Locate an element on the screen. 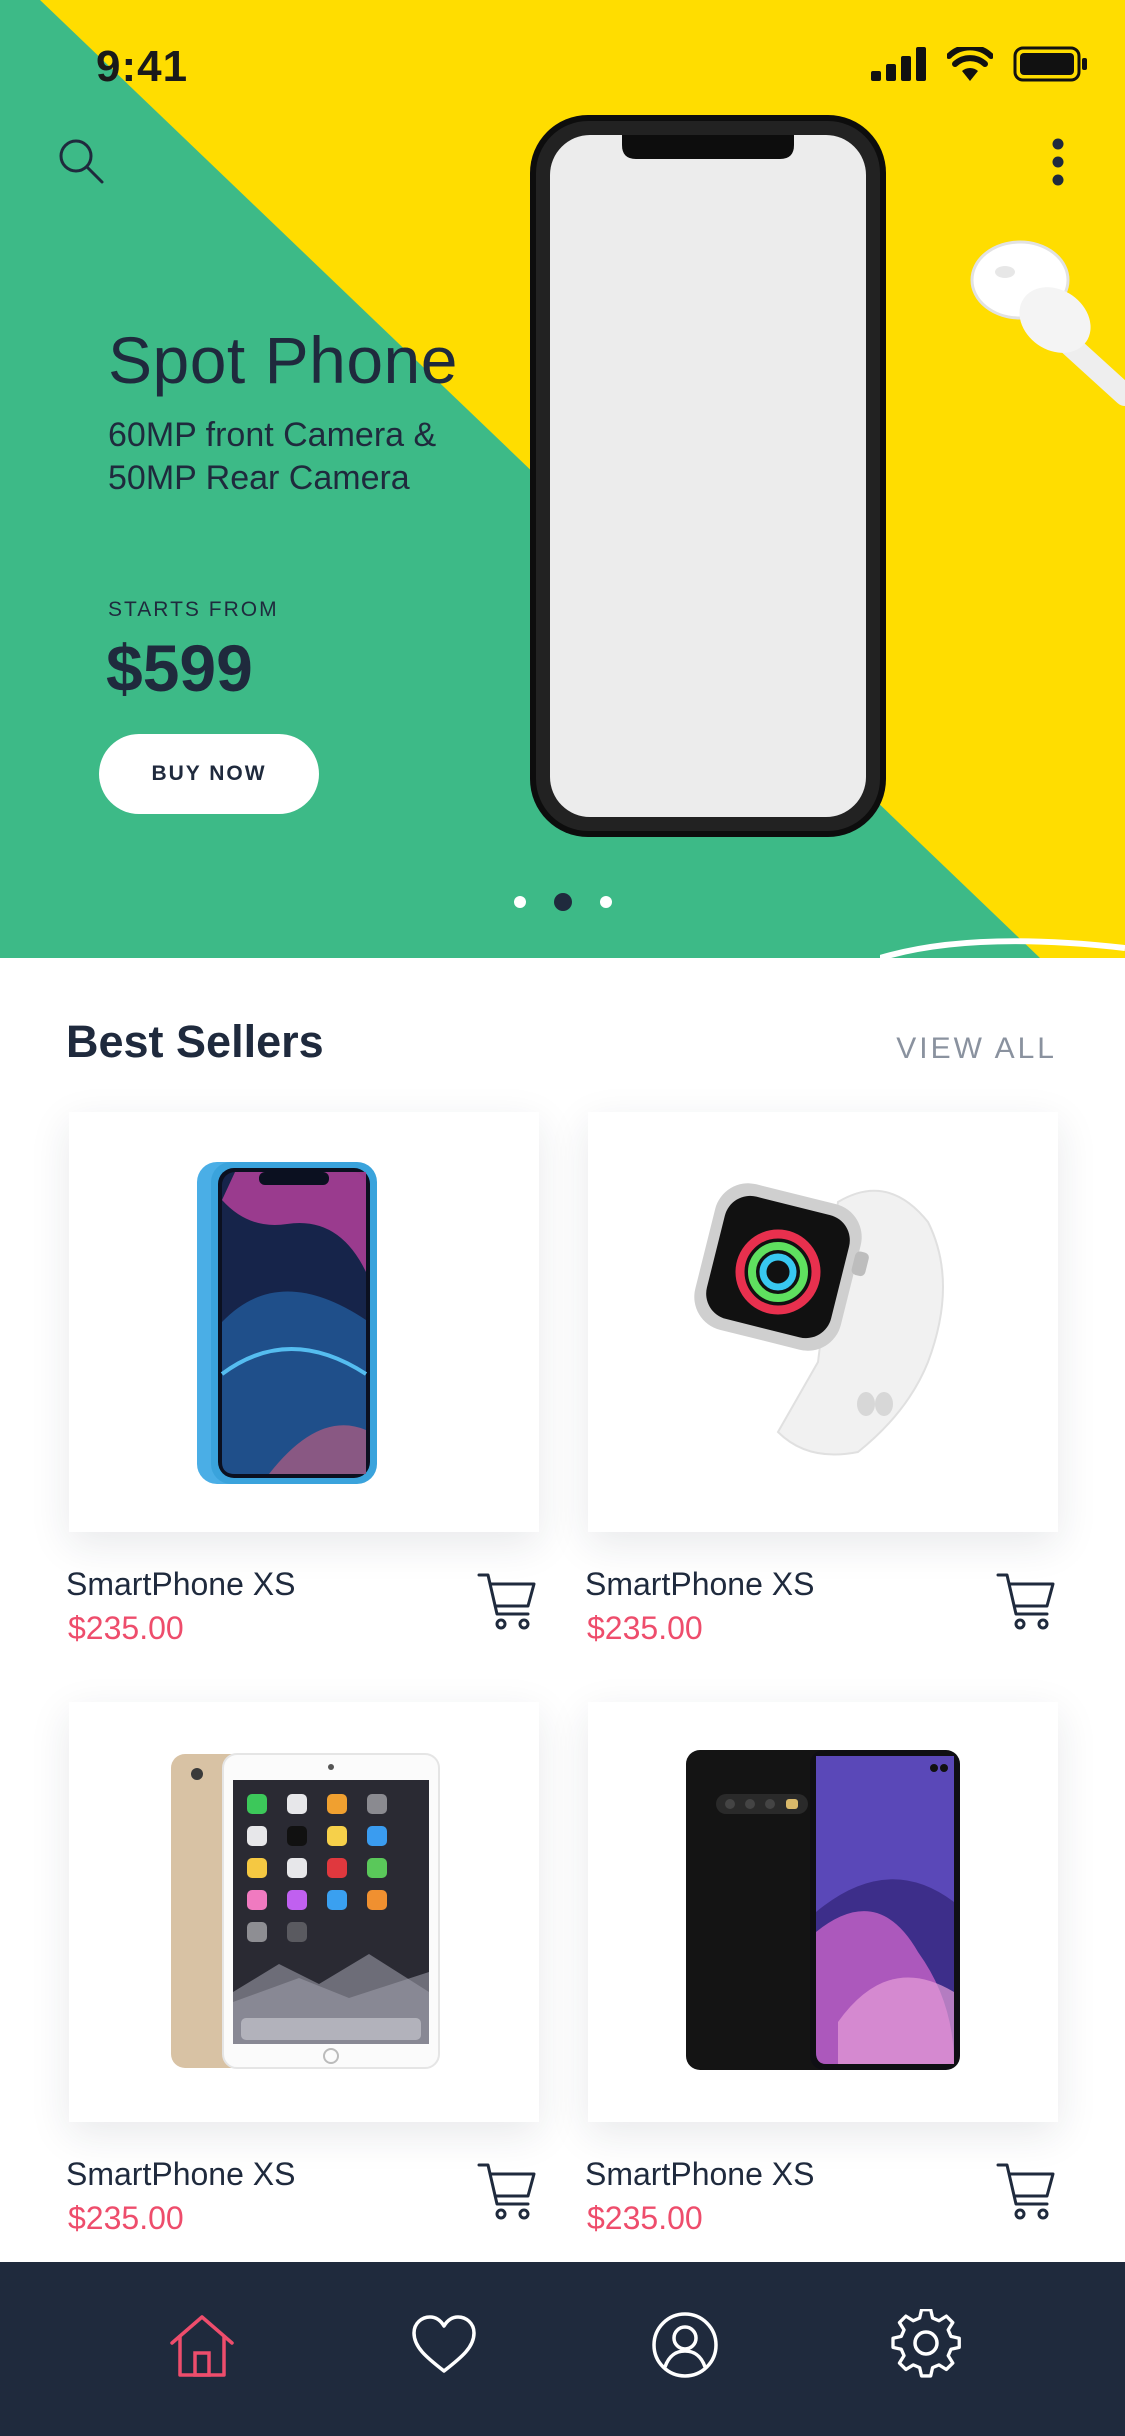  smartwatch-icon is located at coordinates (819, 1319).